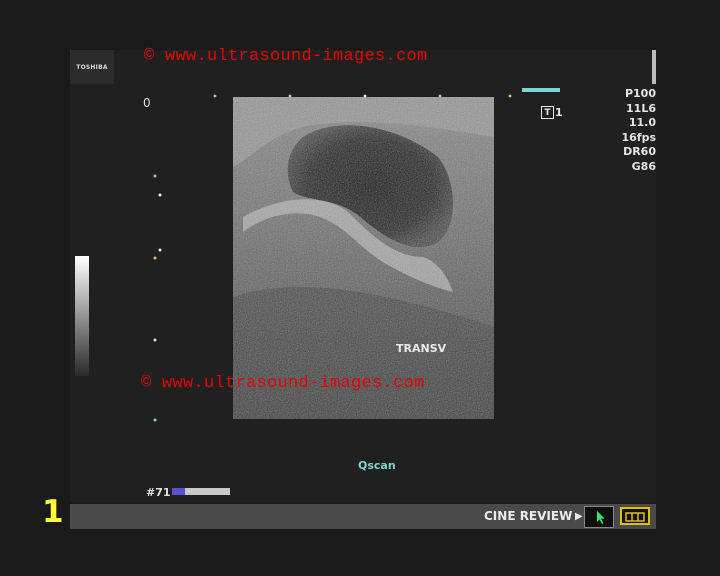 Image resolution: width=720 pixels, height=576 pixels. Describe the element at coordinates (643, 166) in the screenshot. I see `parameter-gain: G86` at that location.